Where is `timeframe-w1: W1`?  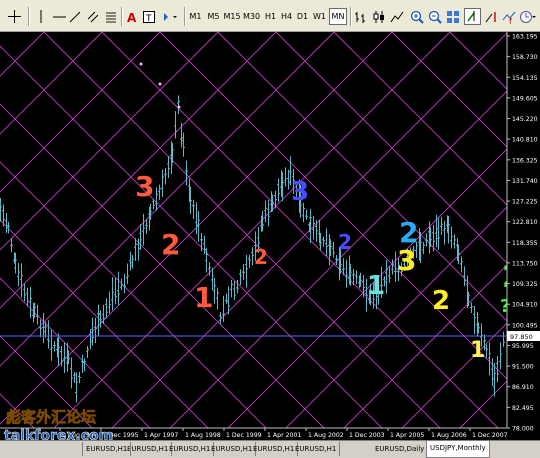
timeframe-w1: W1 is located at coordinates (319, 16).